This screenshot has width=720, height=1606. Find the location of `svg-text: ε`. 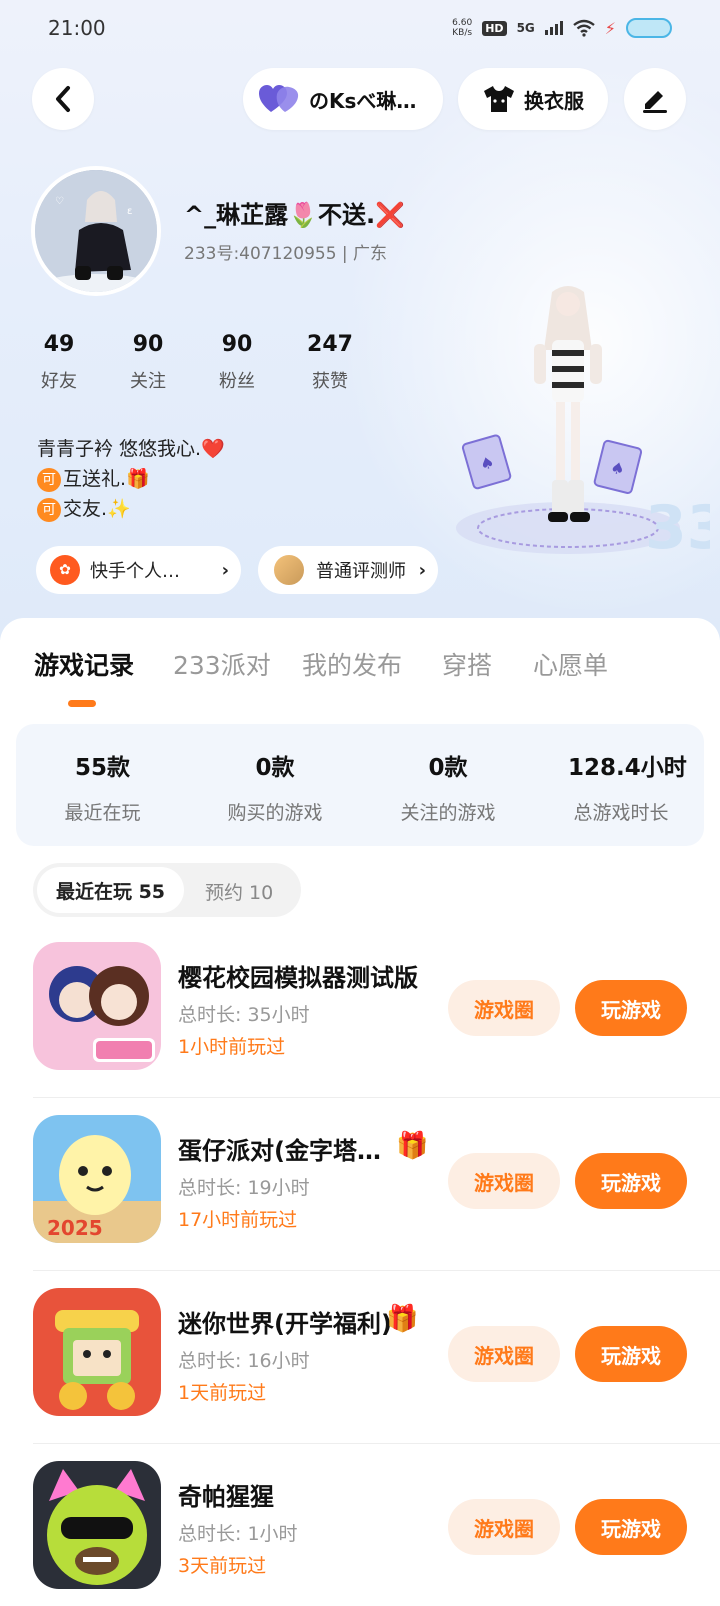

svg-text: ε is located at coordinates (129, 211).